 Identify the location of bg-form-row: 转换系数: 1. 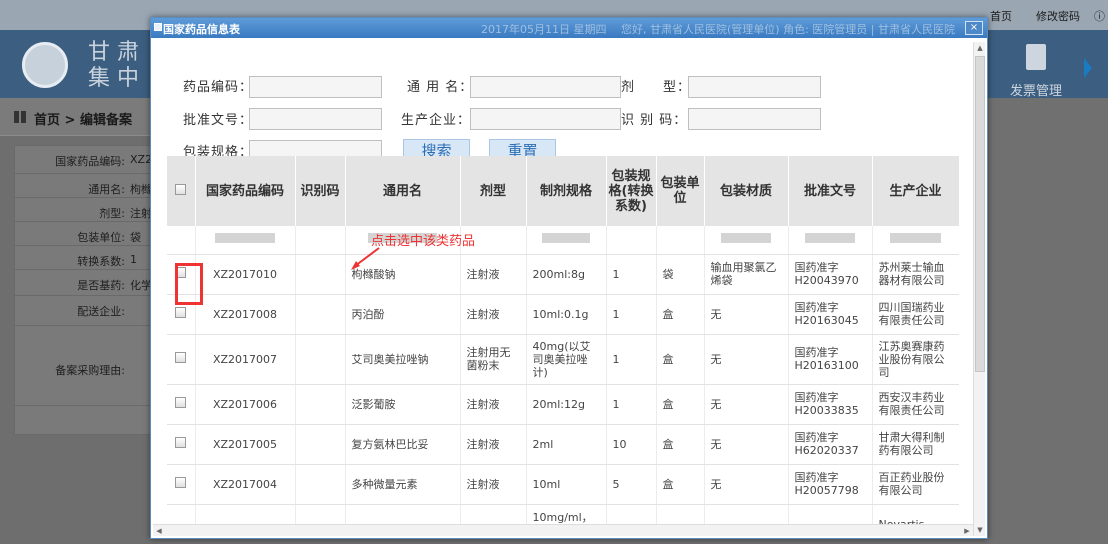
(84, 258).